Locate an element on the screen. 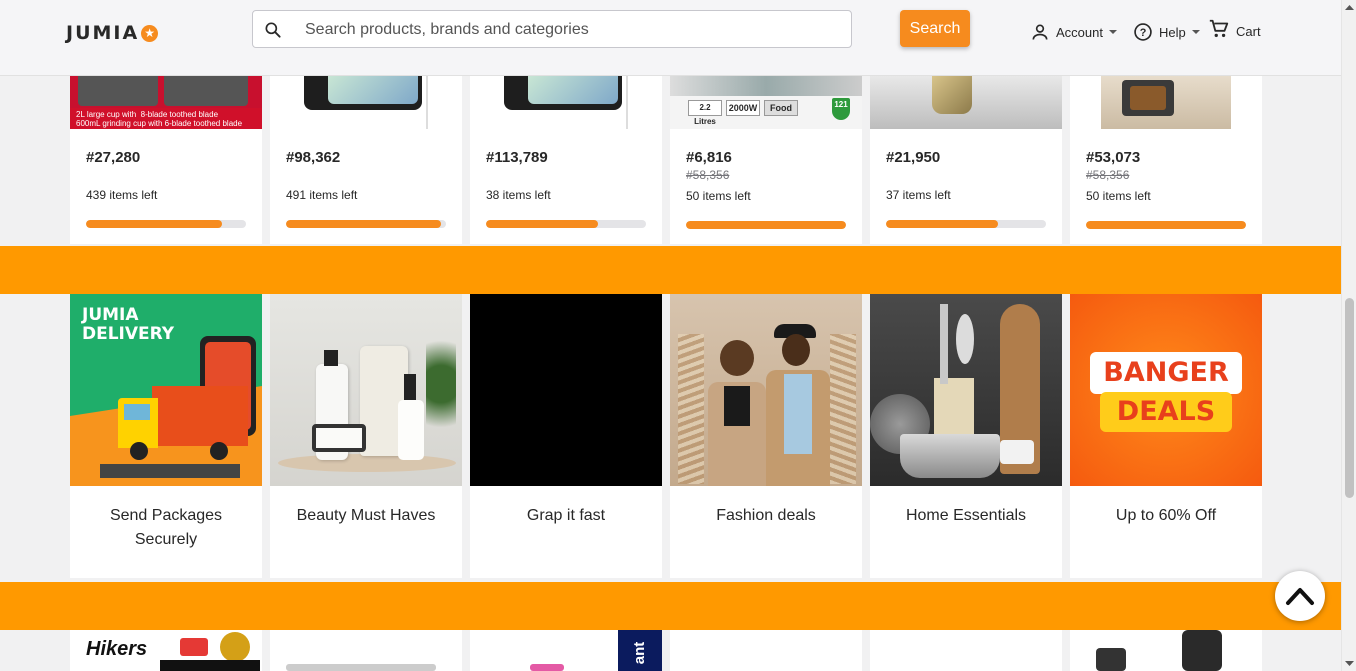 The image size is (1356, 671). product-badge: 121 is located at coordinates (841, 109).